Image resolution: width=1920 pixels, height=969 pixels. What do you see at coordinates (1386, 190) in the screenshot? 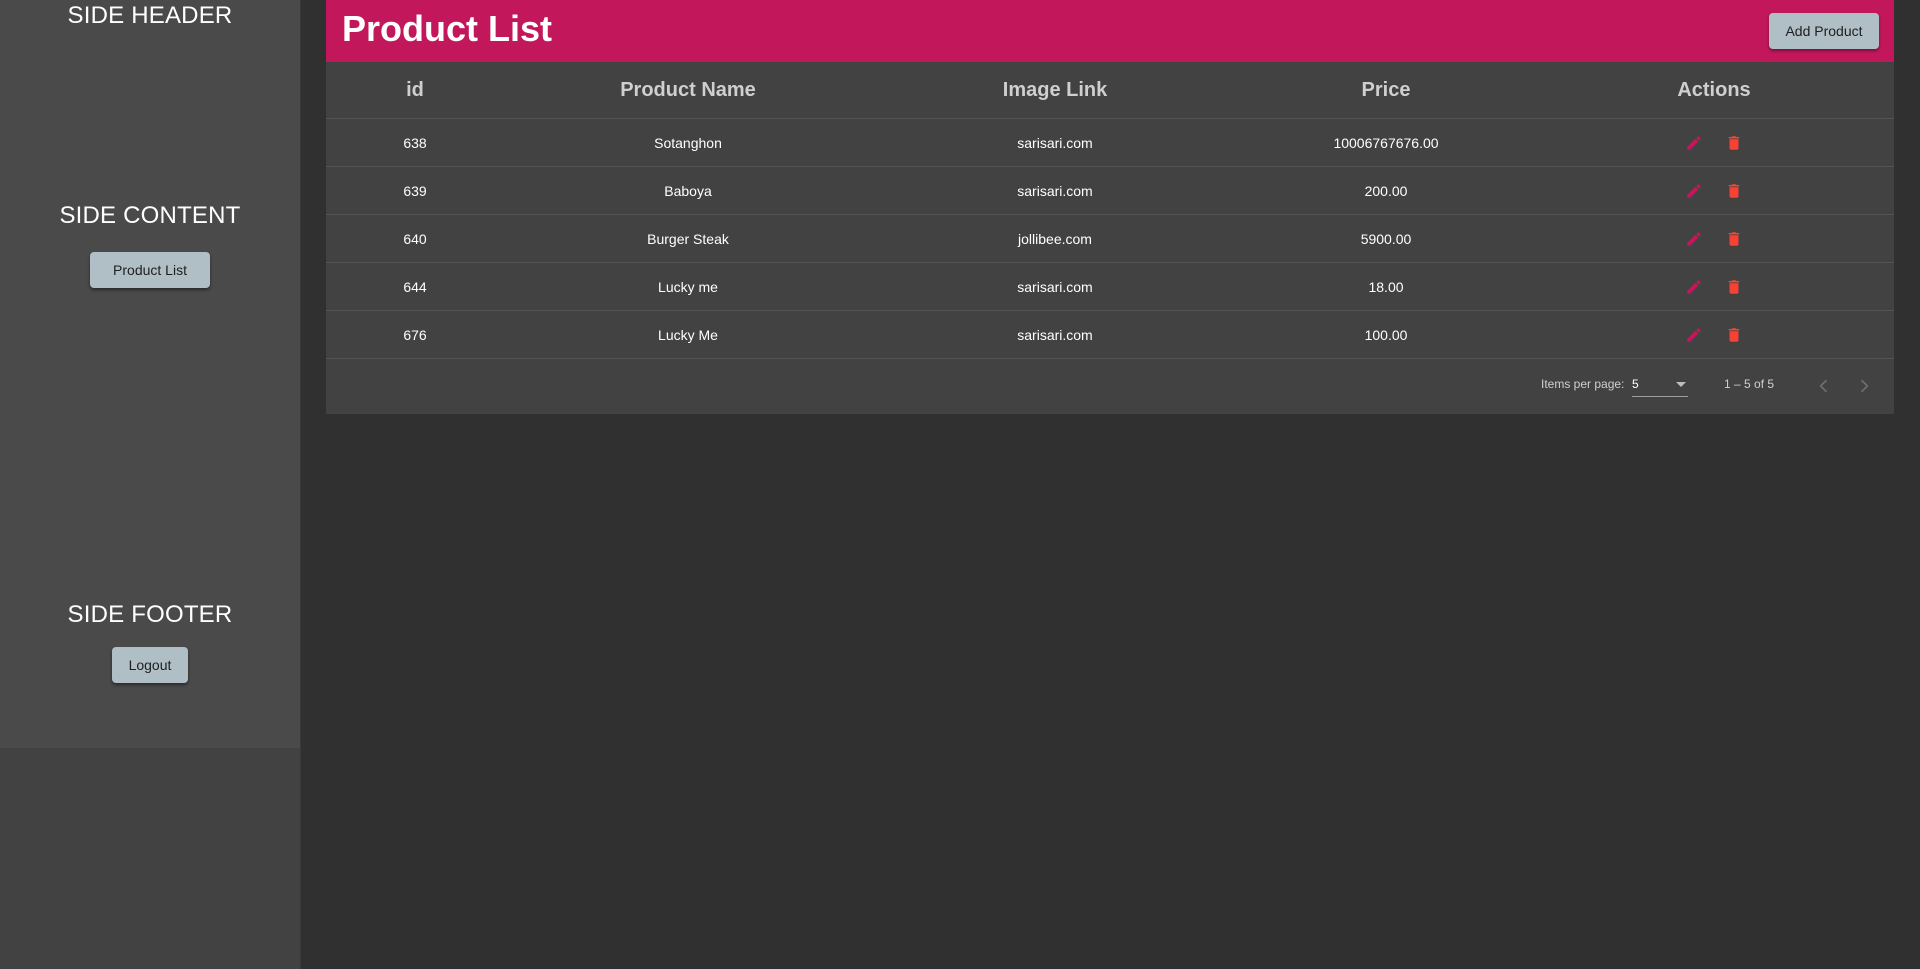
I see `cell-price: 200.00` at bounding box center [1386, 190].